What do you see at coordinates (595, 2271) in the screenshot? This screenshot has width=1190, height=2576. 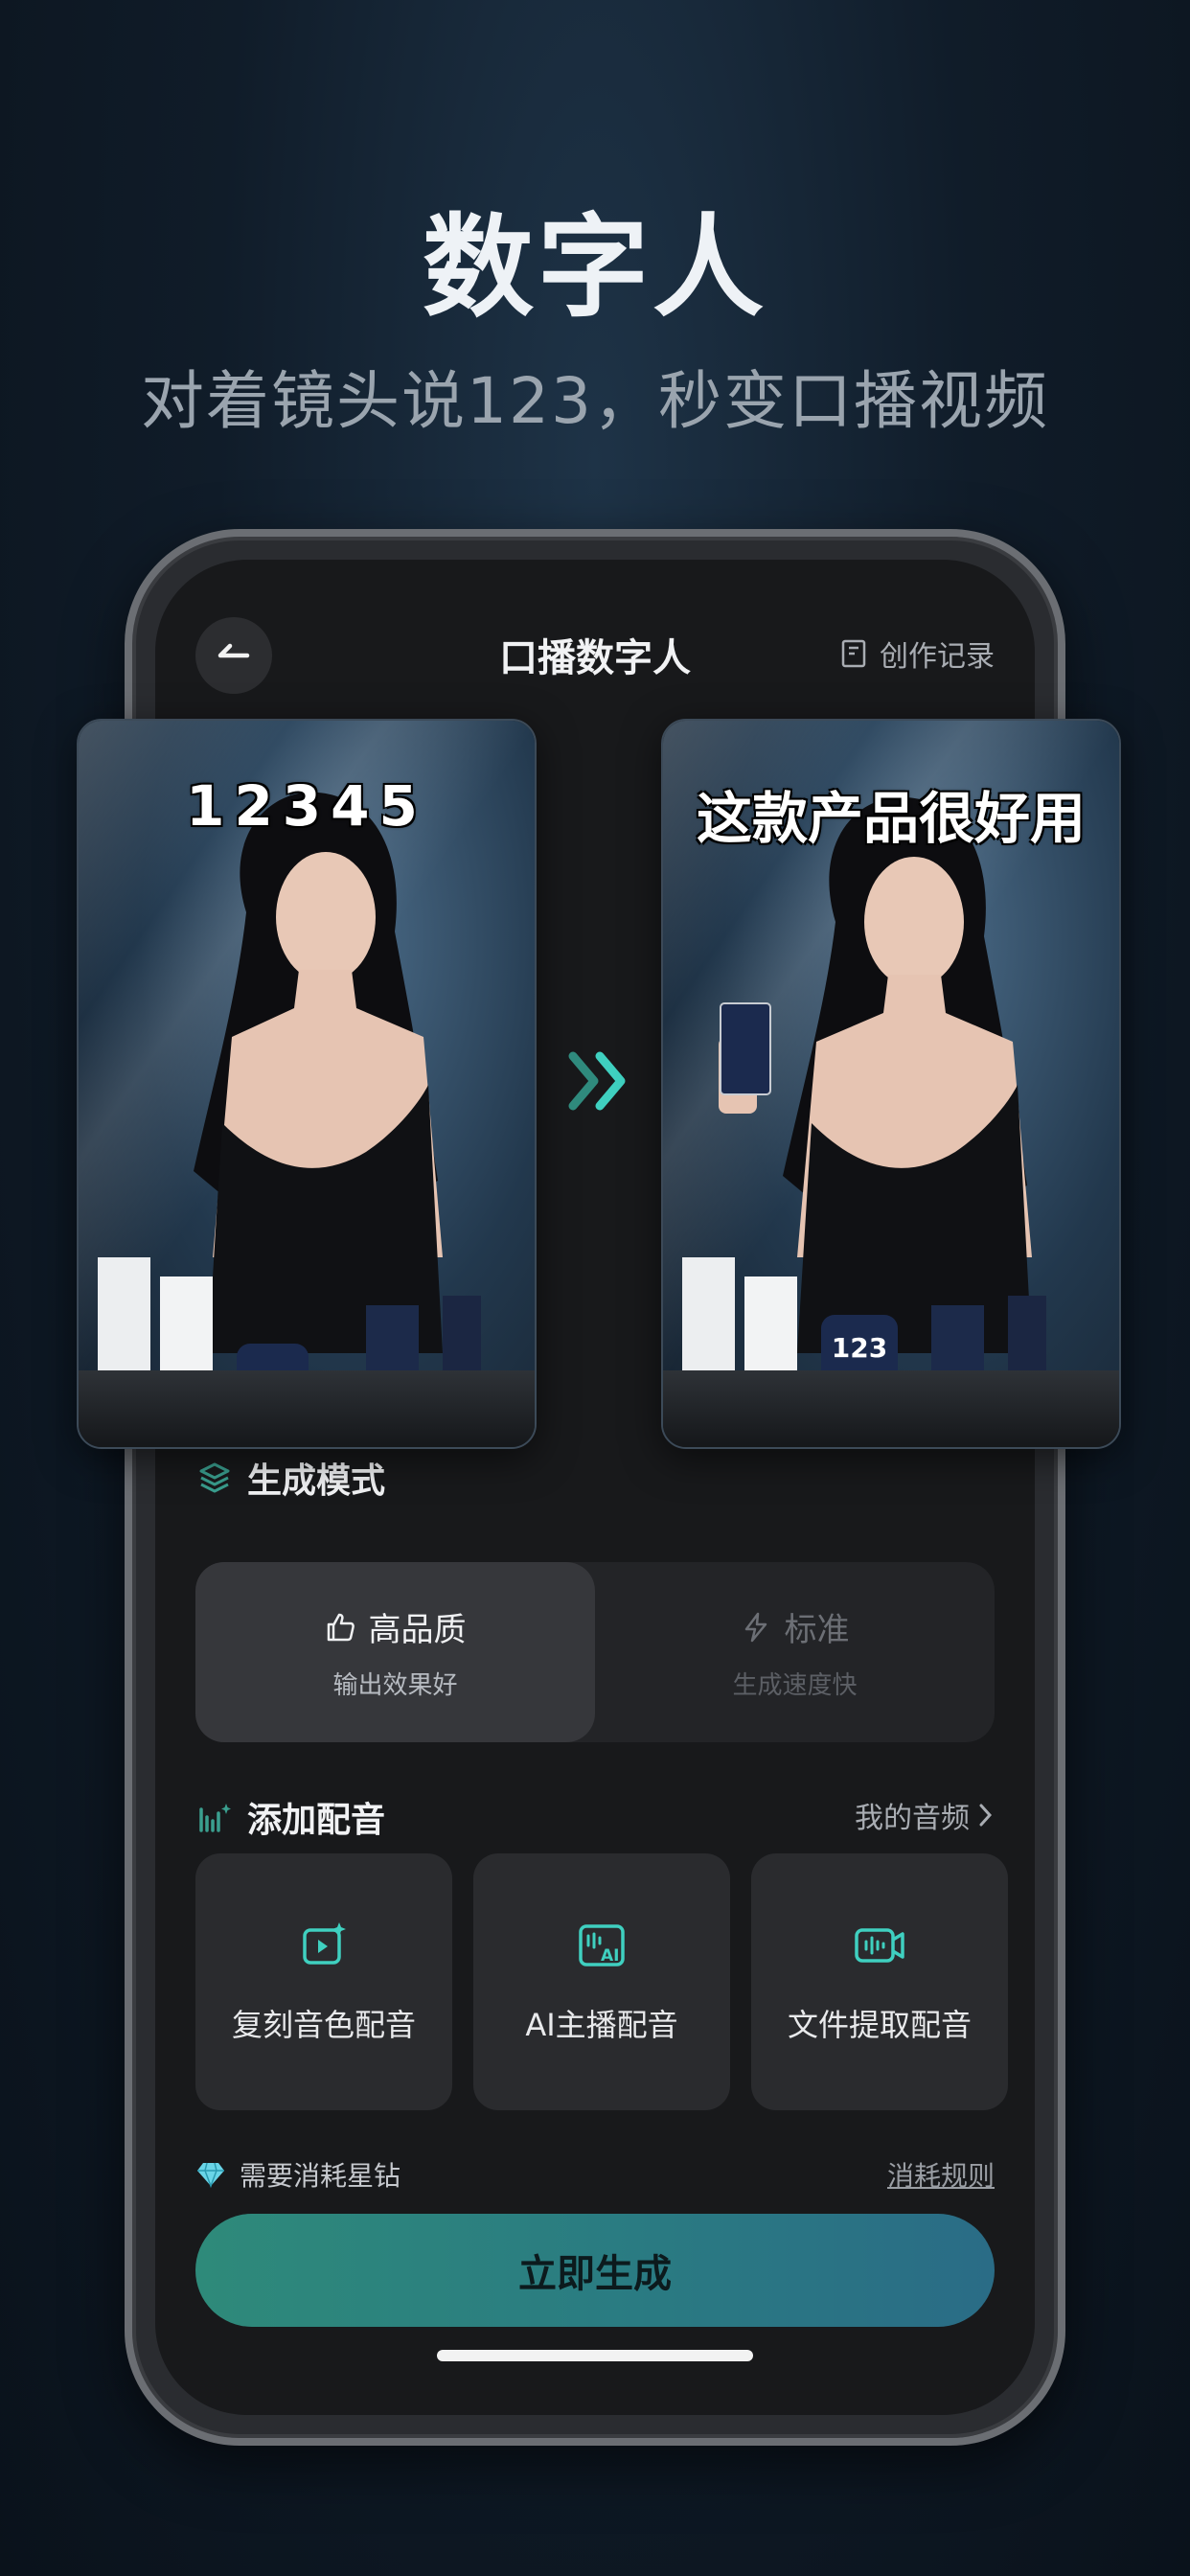 I see `generate-button: 立即生成` at bounding box center [595, 2271].